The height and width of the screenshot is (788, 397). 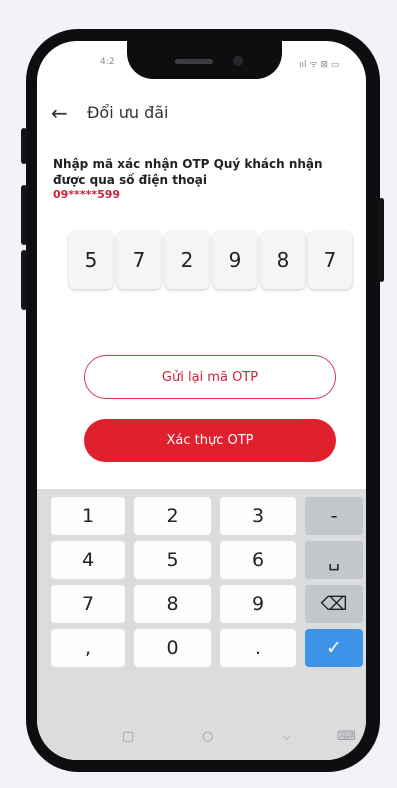 I want to click on key-0: 0, so click(x=172, y=648).